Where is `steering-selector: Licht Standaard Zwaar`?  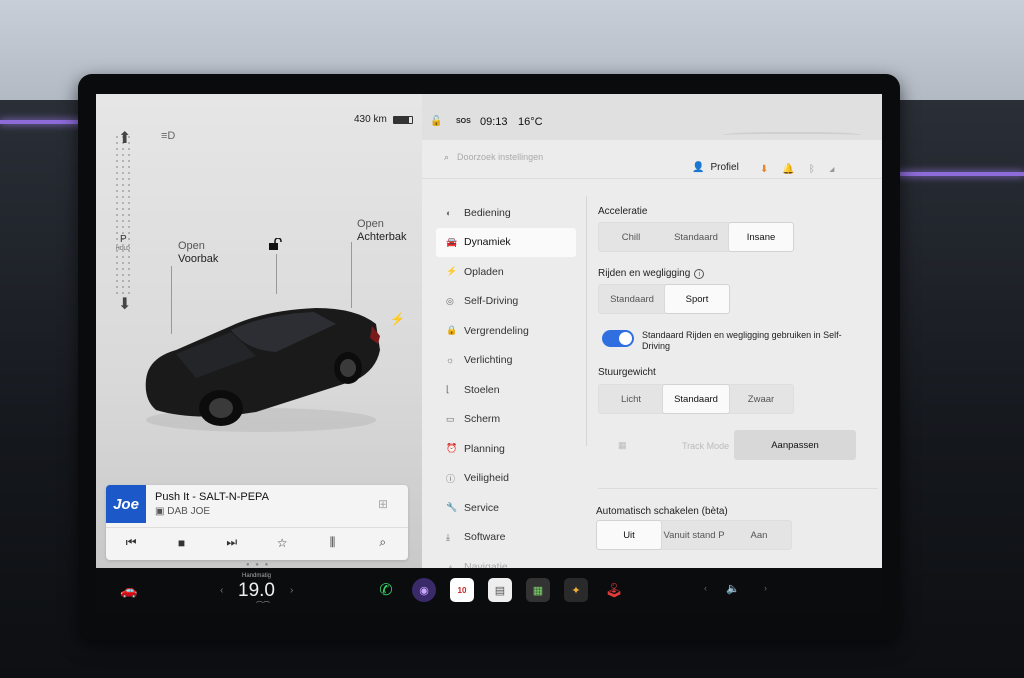 steering-selector: Licht Standaard Zwaar is located at coordinates (696, 399).